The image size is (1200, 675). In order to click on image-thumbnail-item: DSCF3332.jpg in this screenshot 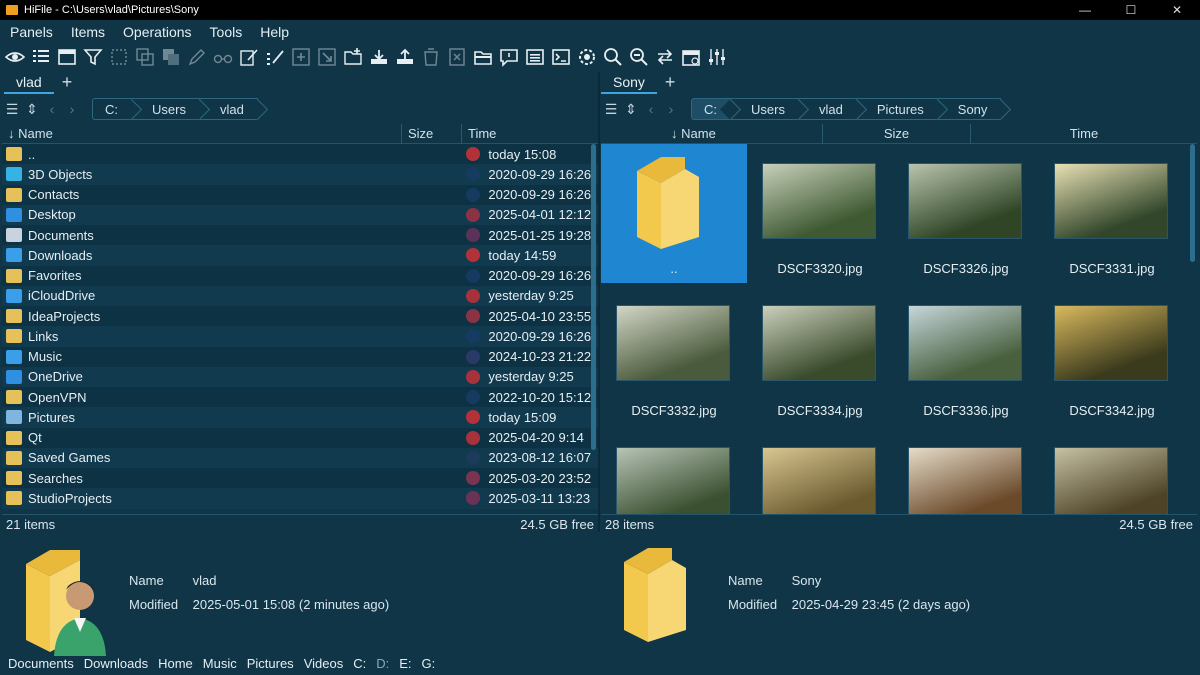, I will do `click(674, 354)`.